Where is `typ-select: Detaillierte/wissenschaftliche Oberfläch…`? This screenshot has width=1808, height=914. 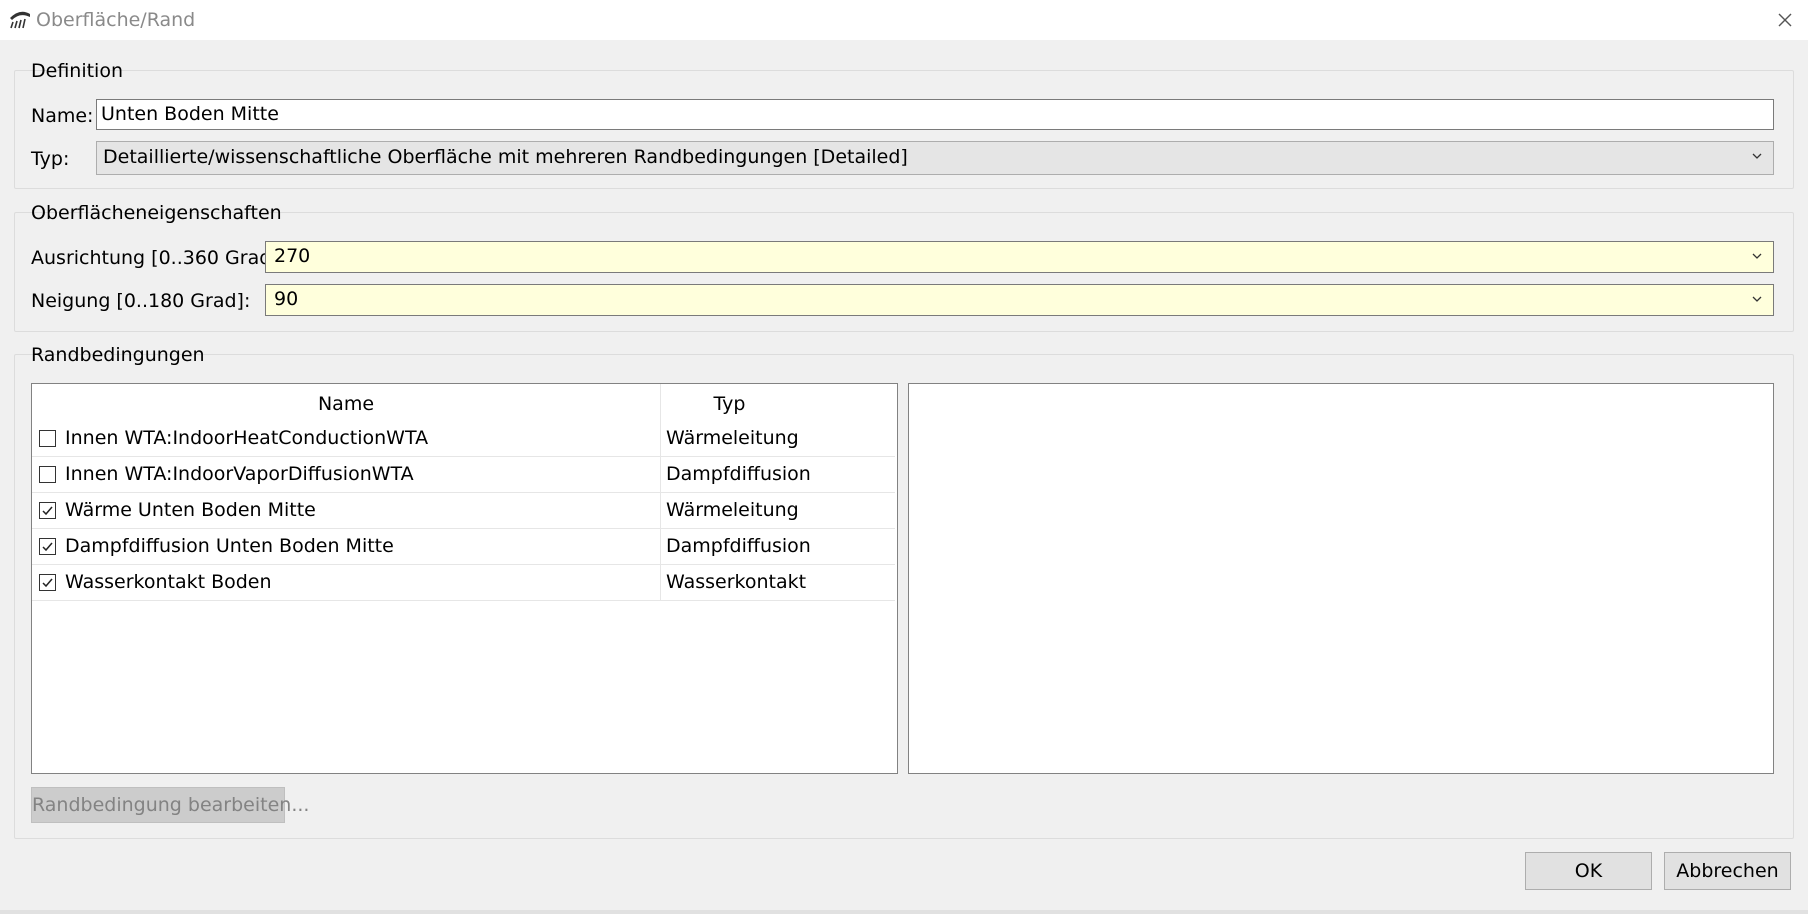 typ-select: Detaillierte/wissenschaftliche Oberfläch… is located at coordinates (935, 158).